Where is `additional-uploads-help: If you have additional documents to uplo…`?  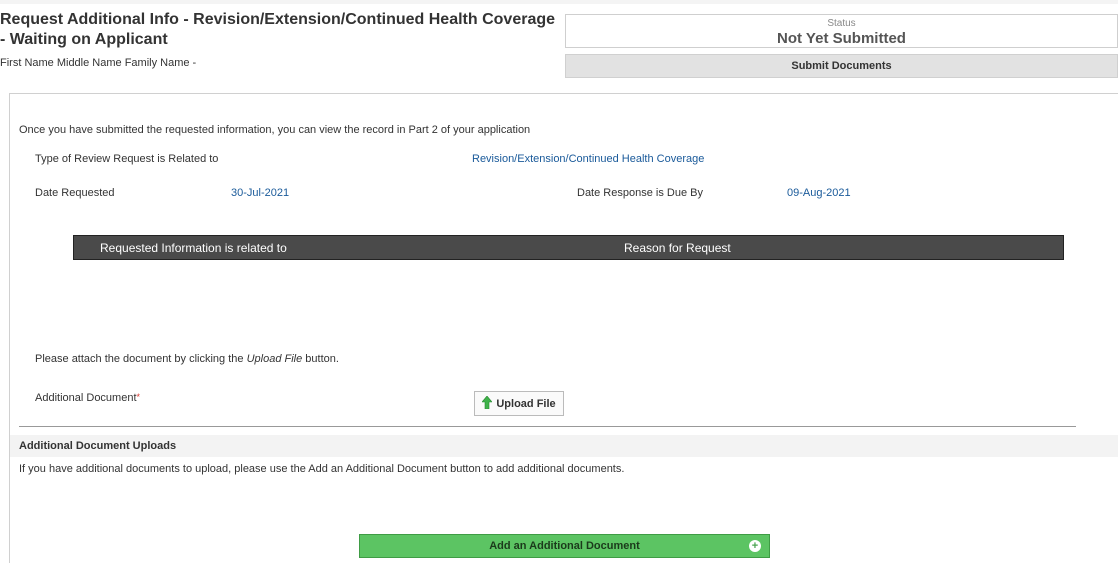 additional-uploads-help: If you have additional documents to uplo… is located at coordinates (322, 469).